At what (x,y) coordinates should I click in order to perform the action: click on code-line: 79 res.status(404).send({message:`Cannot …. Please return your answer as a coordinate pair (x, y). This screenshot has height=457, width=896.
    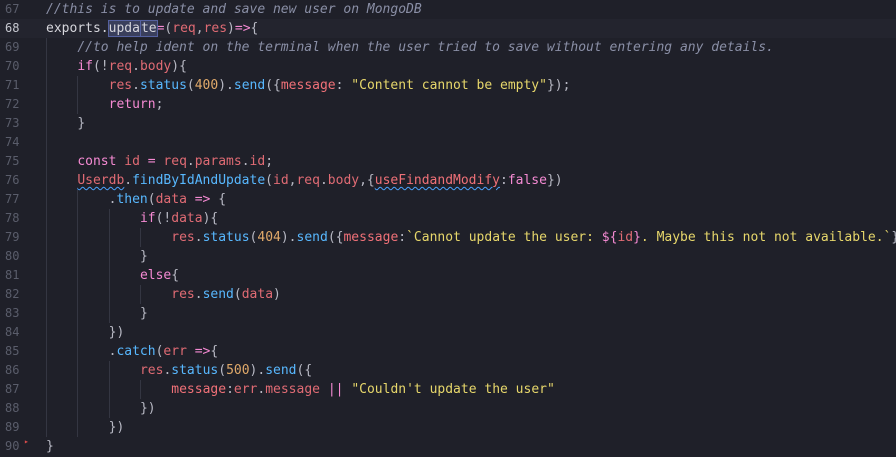
    Looking at the image, I should click on (448, 237).